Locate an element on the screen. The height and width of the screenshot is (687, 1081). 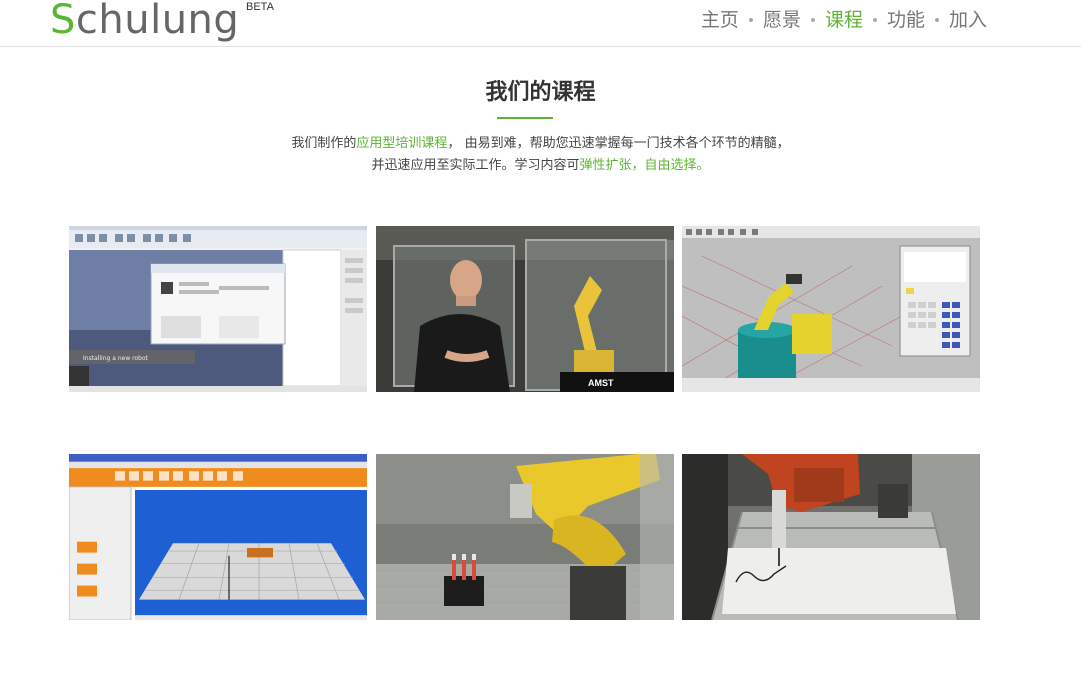
course-thumbnail-intro-video: AMST is located at coordinates (525, 309).